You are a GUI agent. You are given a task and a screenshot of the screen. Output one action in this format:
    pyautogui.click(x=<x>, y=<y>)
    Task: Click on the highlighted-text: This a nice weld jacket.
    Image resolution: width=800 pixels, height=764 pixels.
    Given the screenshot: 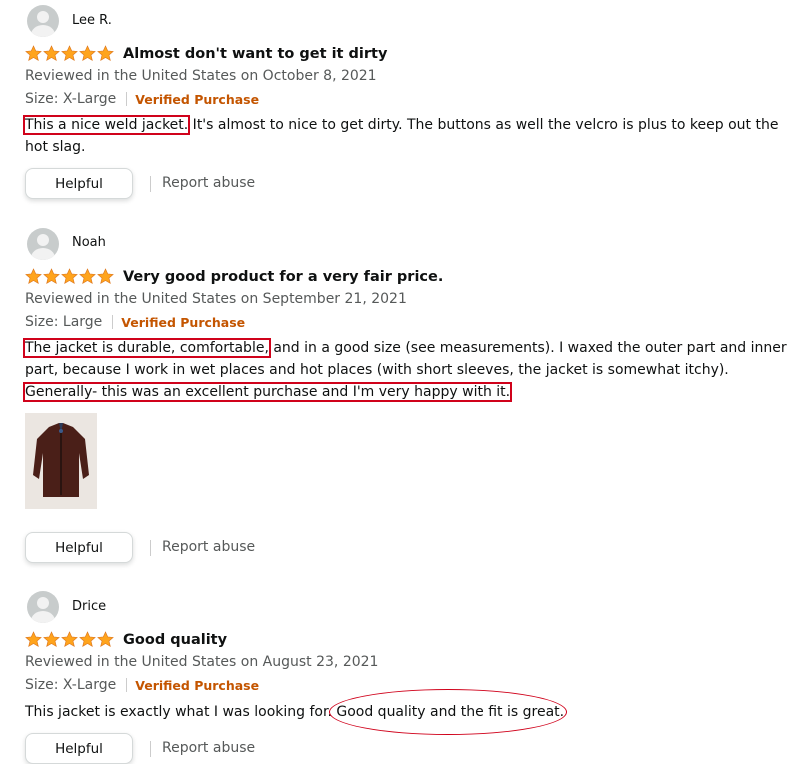 What is the action you would take?
    pyautogui.click(x=106, y=125)
    